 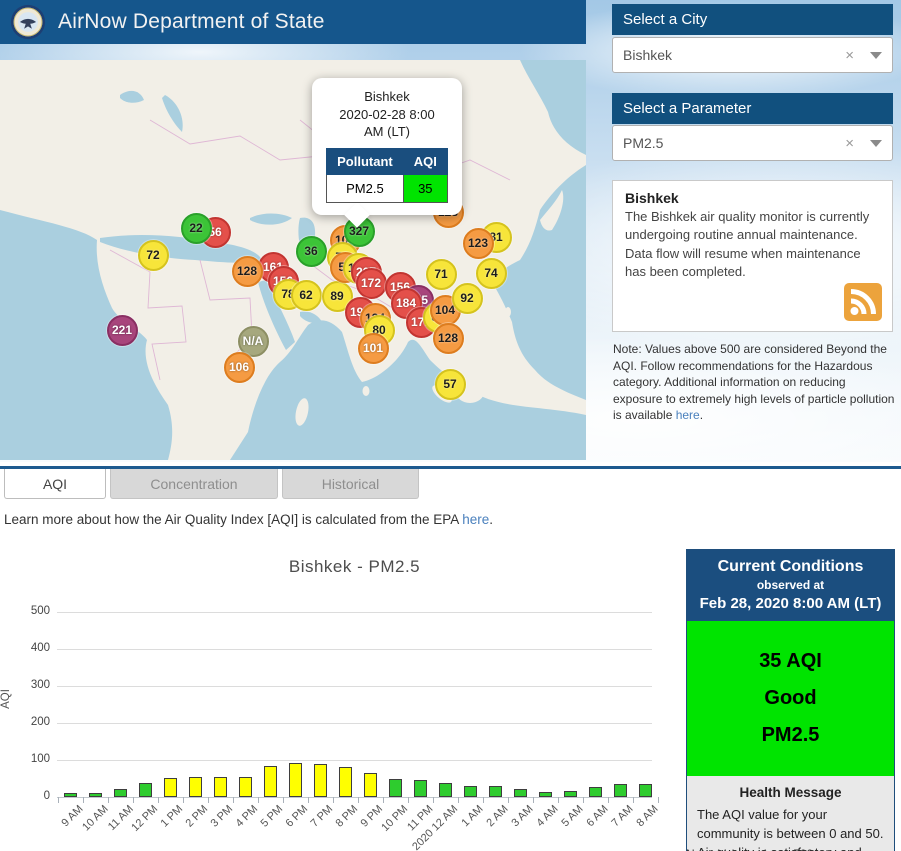 I want to click on chart-x-tick-label: 8 AM, so click(x=647, y=816).